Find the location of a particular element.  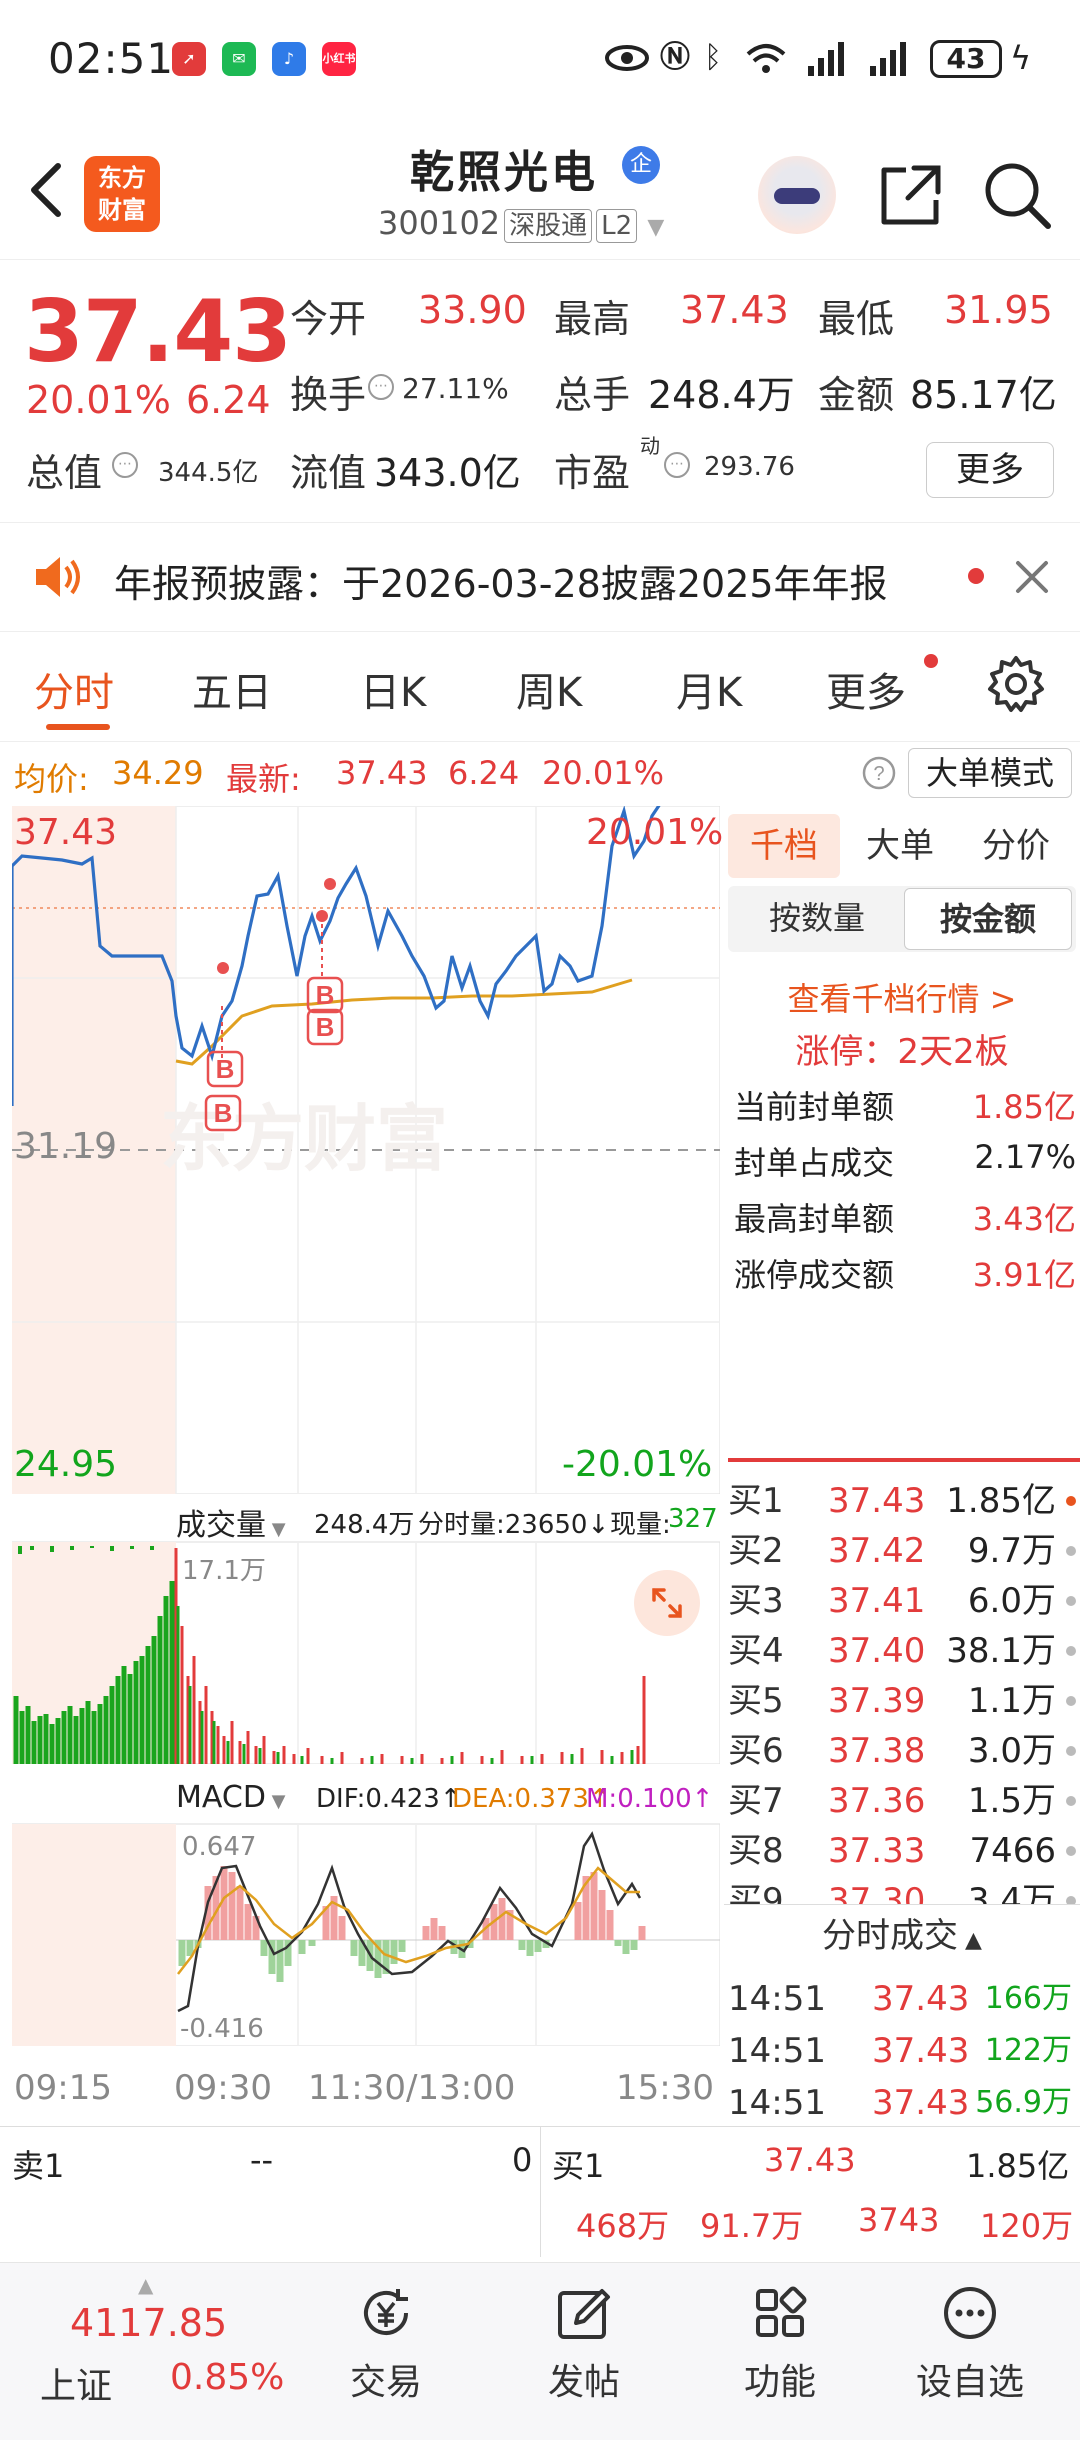

book-row-buy4: 买4 37.40 38.1万 is located at coordinates (904, 1651).